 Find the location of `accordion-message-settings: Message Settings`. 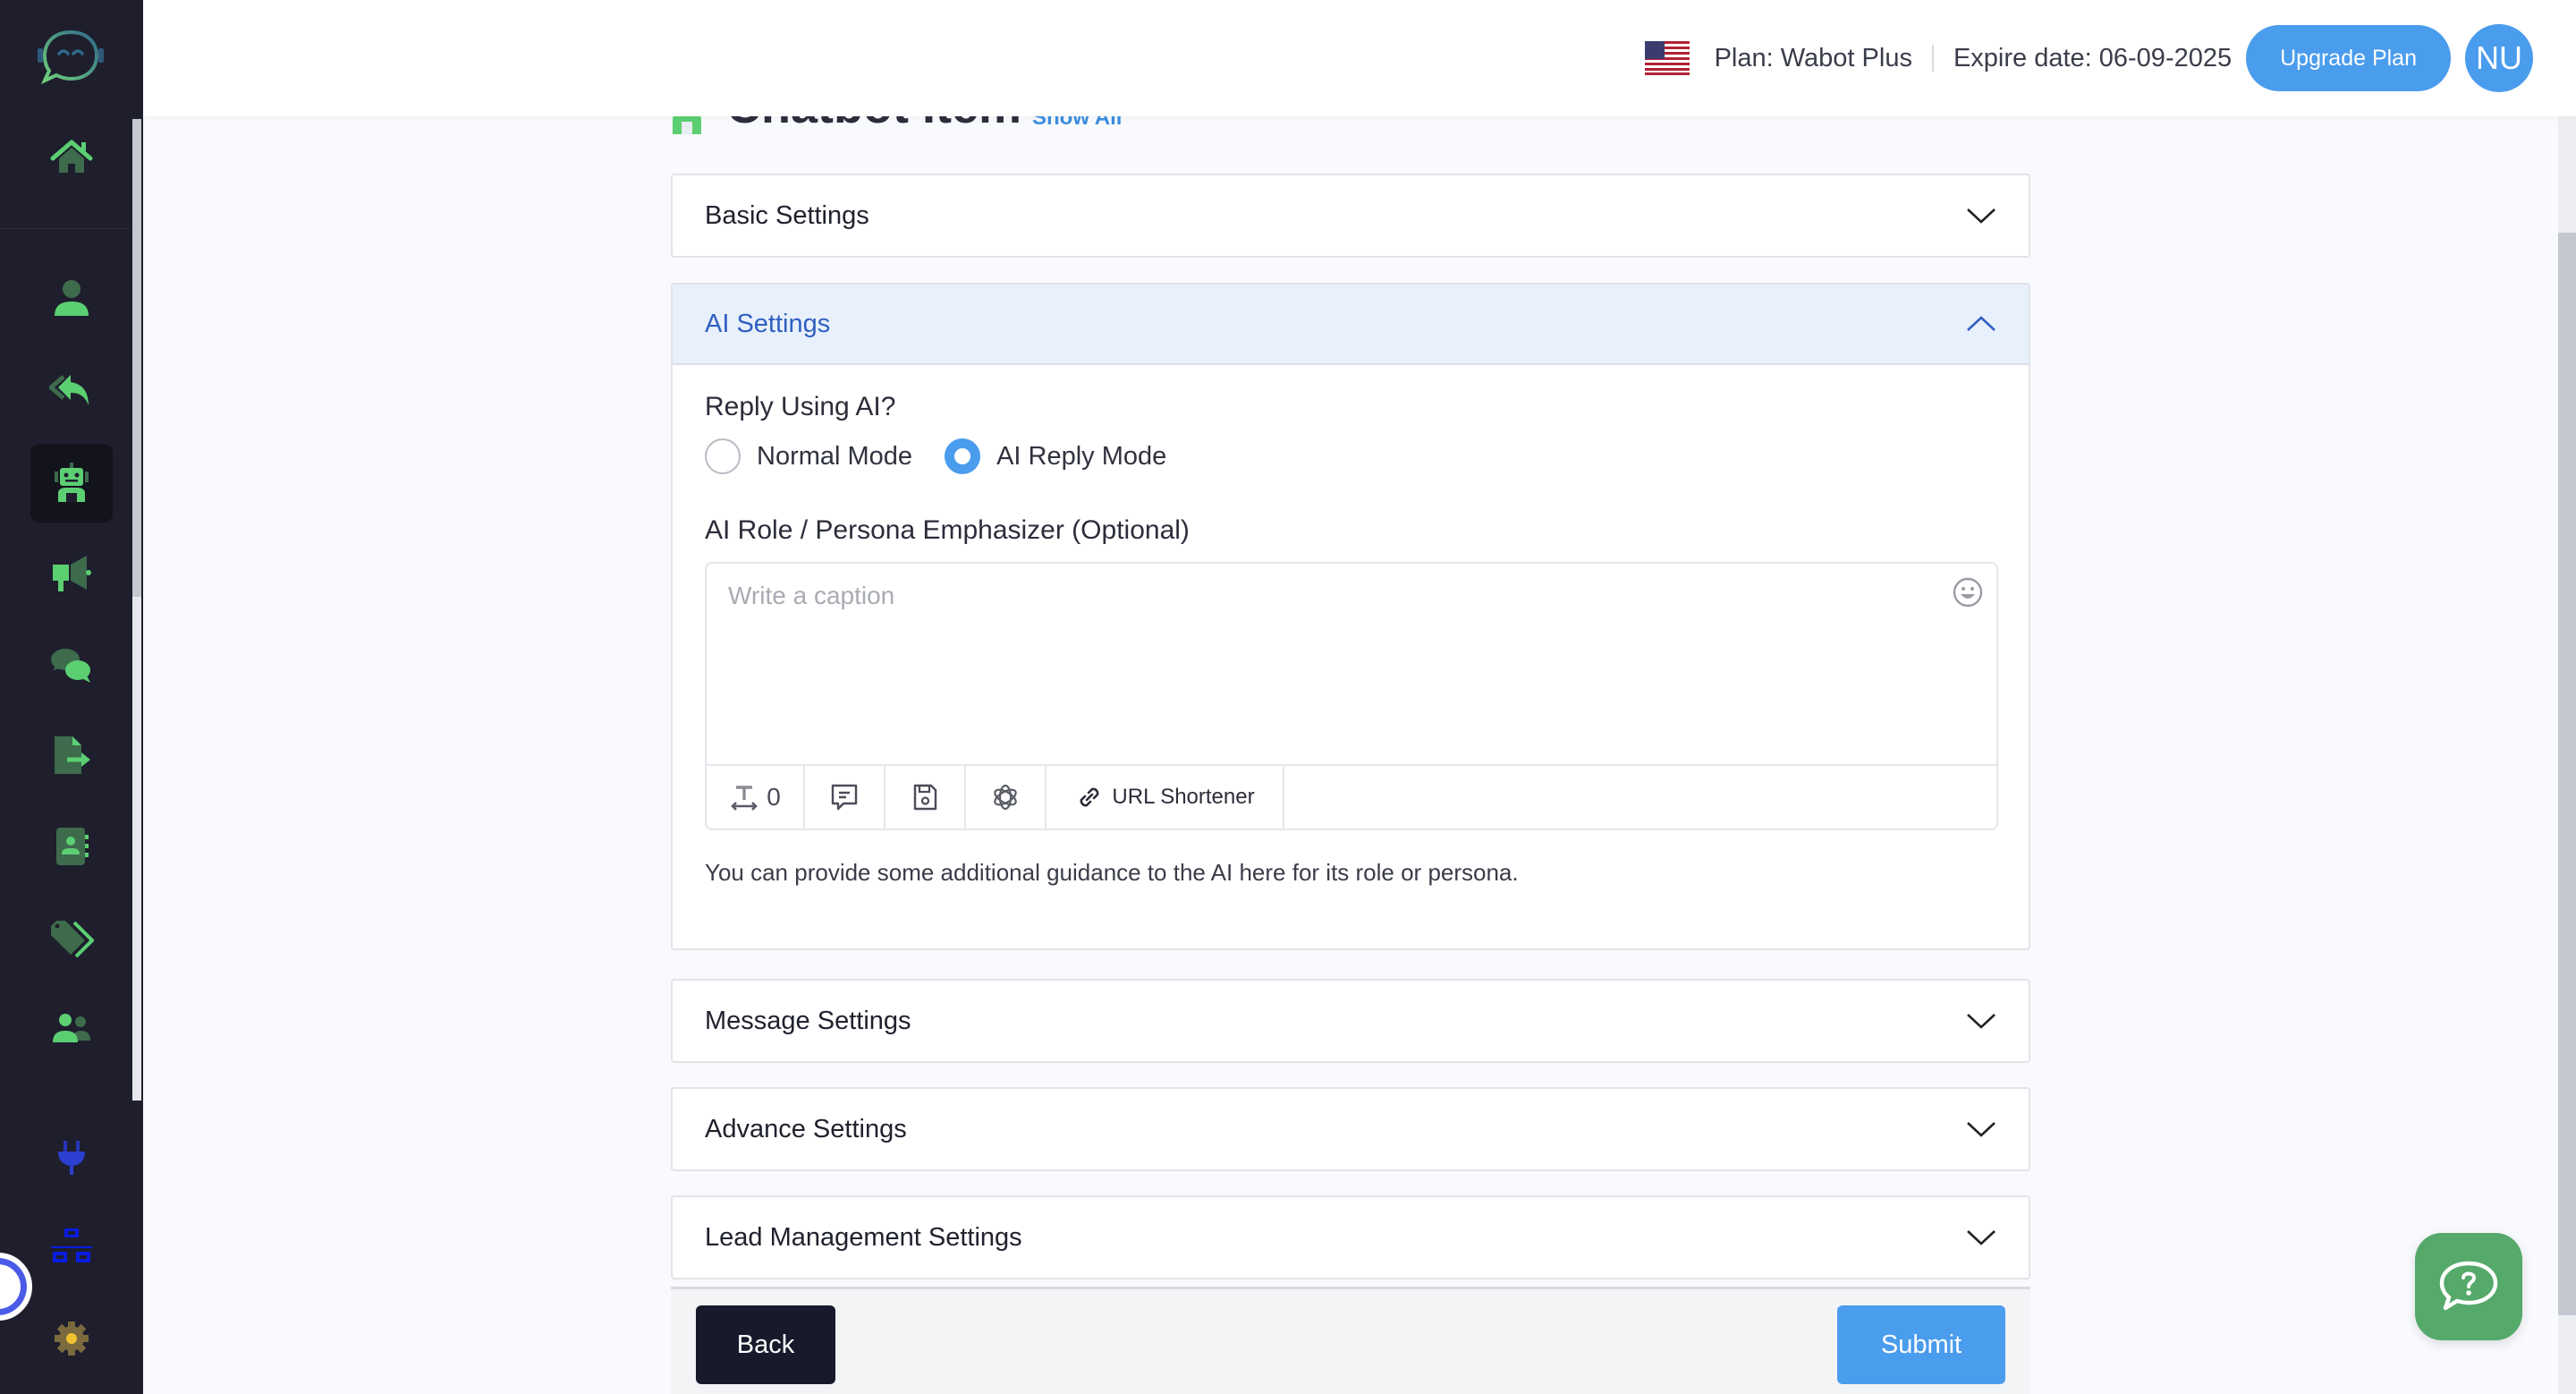

accordion-message-settings: Message Settings is located at coordinates (1350, 1021).